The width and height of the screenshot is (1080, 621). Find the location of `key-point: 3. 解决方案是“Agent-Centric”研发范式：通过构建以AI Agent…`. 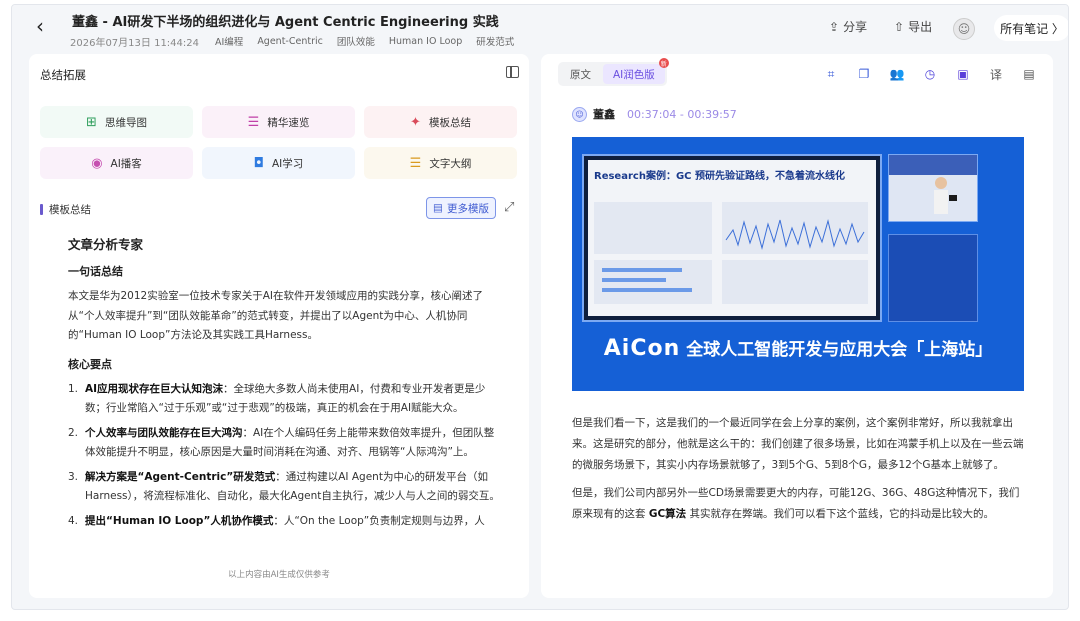

key-point: 3. 解决方案是“Agent-Centric”研发范式：通过构建以AI Agent… is located at coordinates (284, 487).